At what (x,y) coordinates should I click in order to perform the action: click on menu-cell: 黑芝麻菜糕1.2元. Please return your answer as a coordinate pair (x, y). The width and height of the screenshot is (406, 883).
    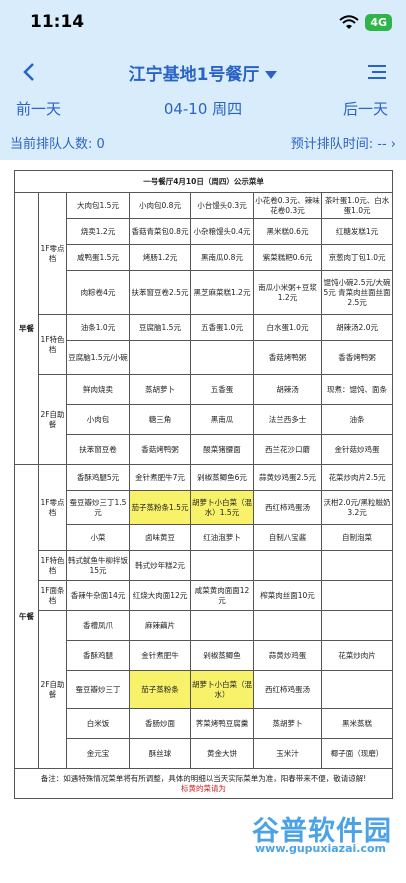
    Looking at the image, I should click on (222, 292).